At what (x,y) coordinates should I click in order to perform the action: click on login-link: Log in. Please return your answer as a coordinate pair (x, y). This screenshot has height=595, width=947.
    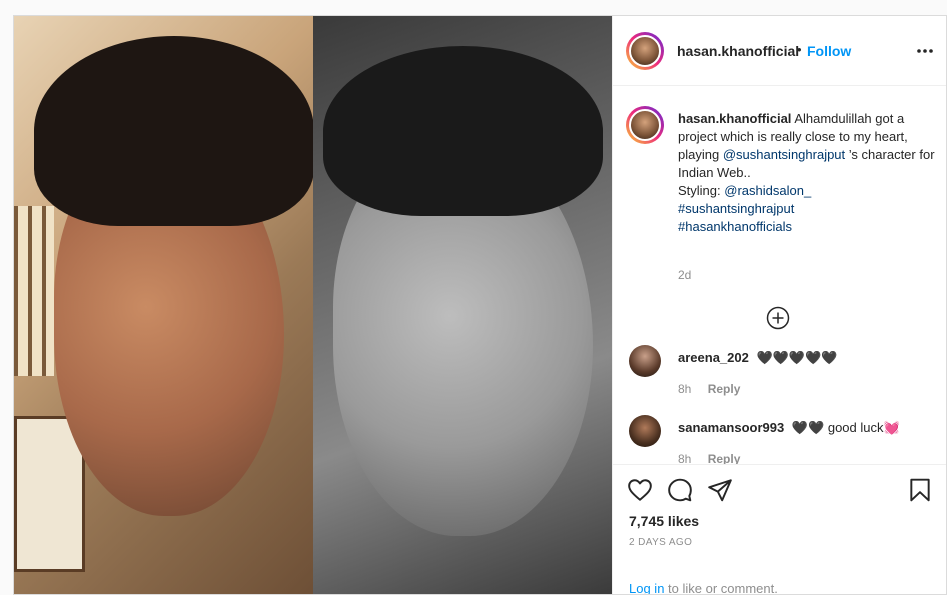
    Looking at the image, I should click on (646, 587).